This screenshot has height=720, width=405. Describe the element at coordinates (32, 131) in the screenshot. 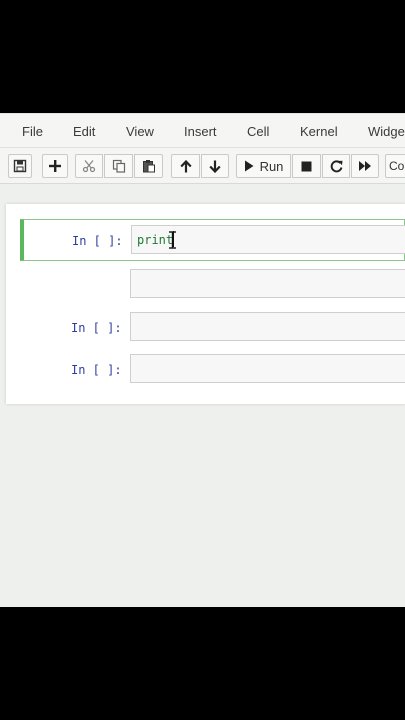

I see `menu-file: File` at that location.